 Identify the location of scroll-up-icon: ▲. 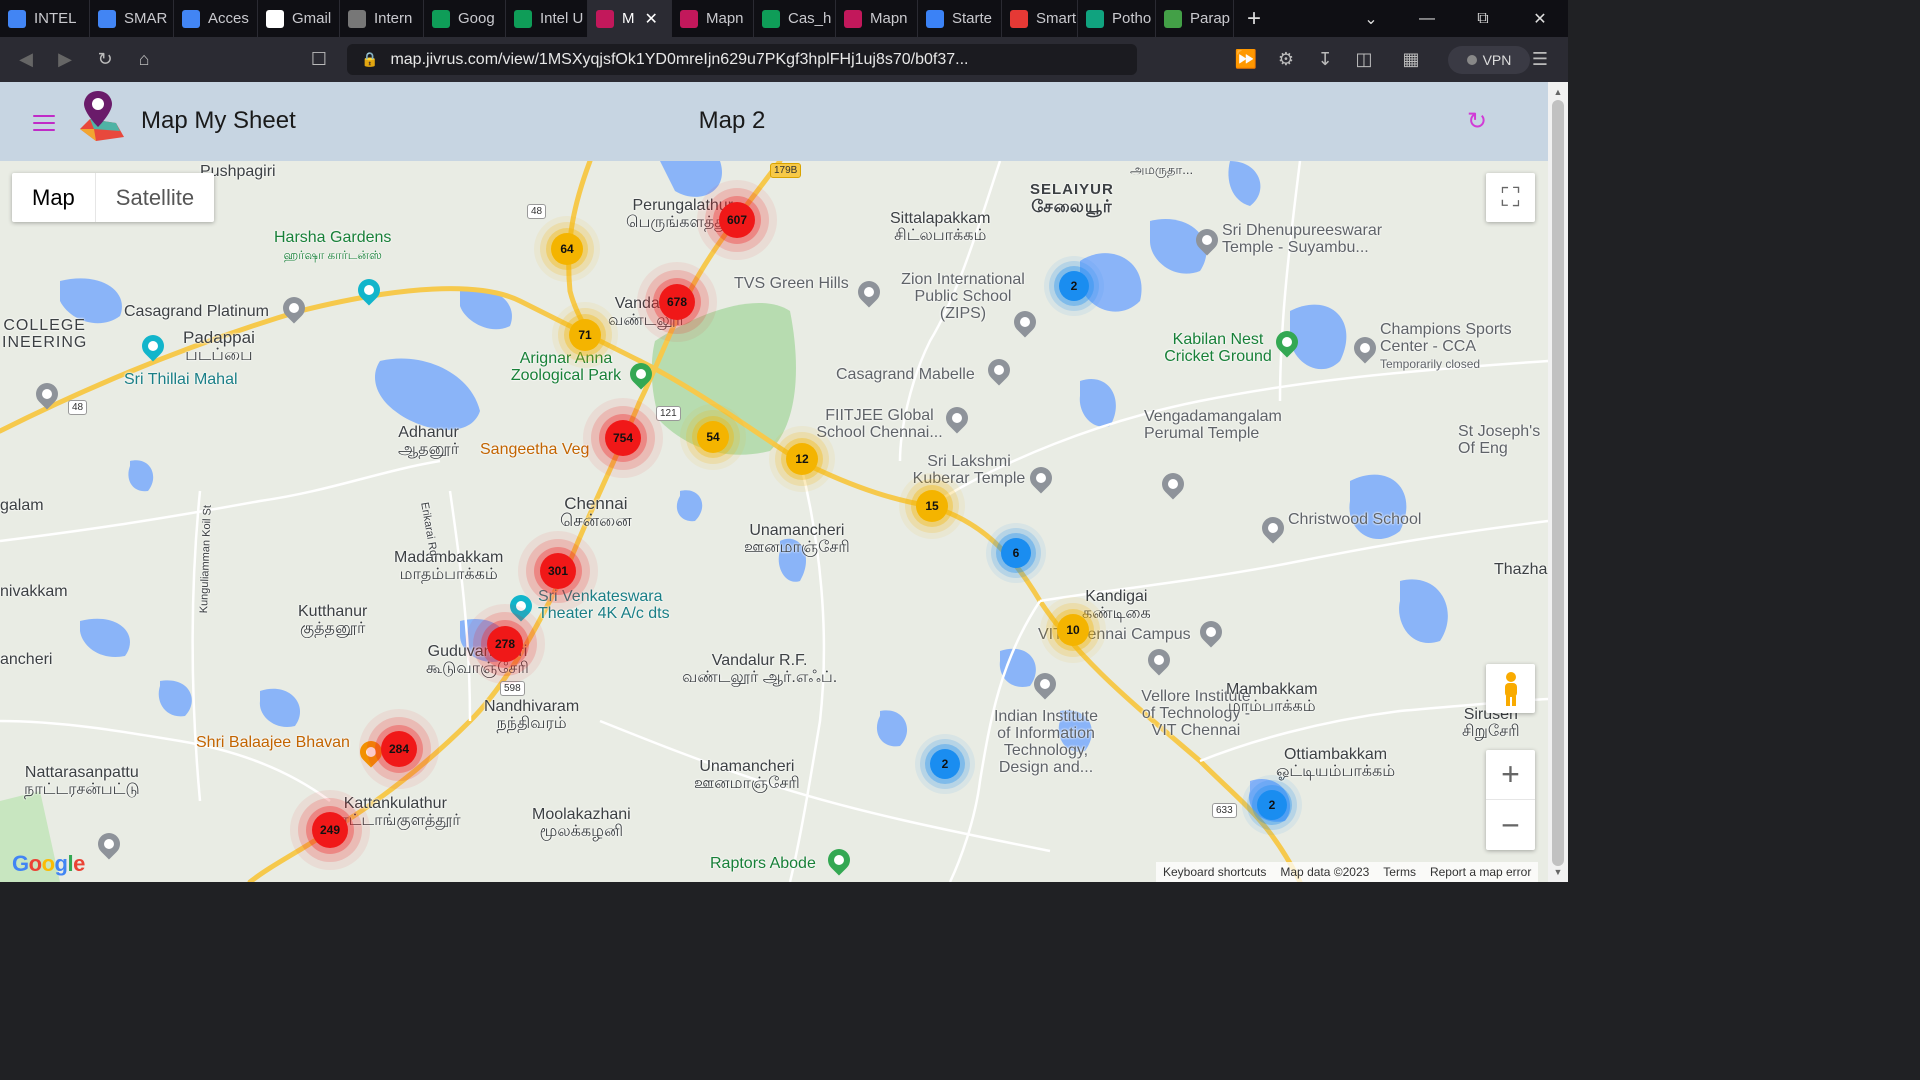
(1558, 92).